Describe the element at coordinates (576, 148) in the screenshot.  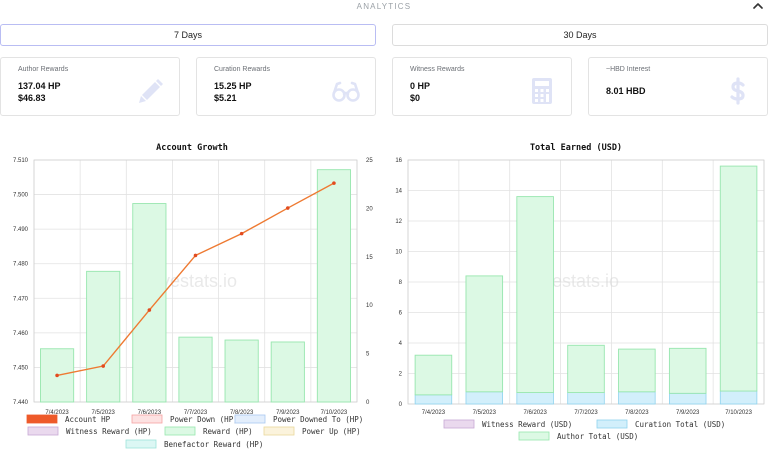
I see `chart-title: Total Earned (USD)` at that location.